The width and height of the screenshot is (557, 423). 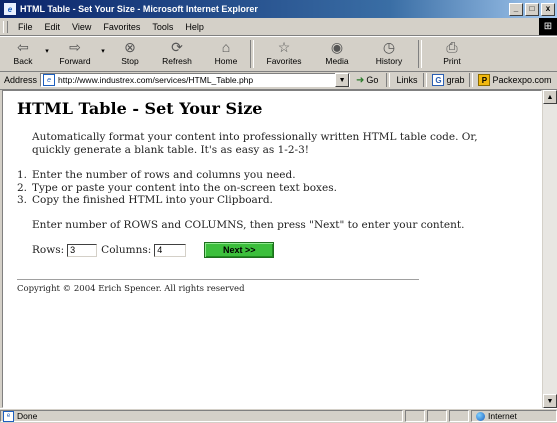 I want to click on zone-label: Internet, so click(x=502, y=416).